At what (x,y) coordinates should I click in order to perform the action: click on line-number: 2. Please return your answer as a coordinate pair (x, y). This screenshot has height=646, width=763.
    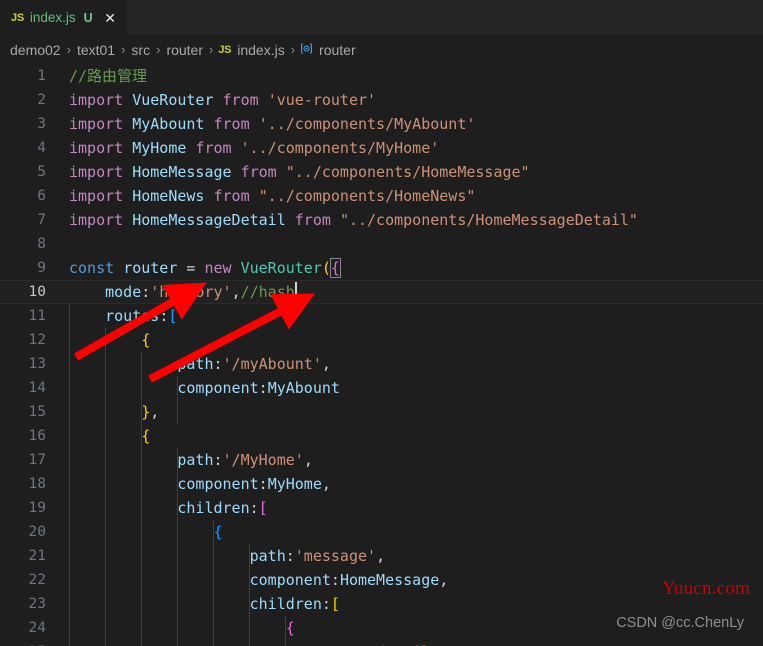
    Looking at the image, I should click on (41, 100).